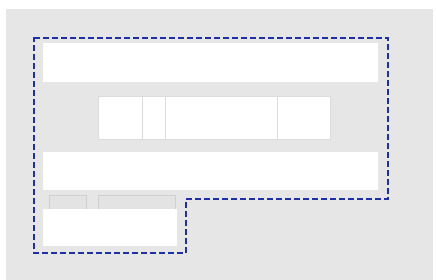 Image resolution: width=436 pixels, height=280 pixels. Describe the element at coordinates (110, 227) in the screenshot. I see `bottom-panel` at that location.